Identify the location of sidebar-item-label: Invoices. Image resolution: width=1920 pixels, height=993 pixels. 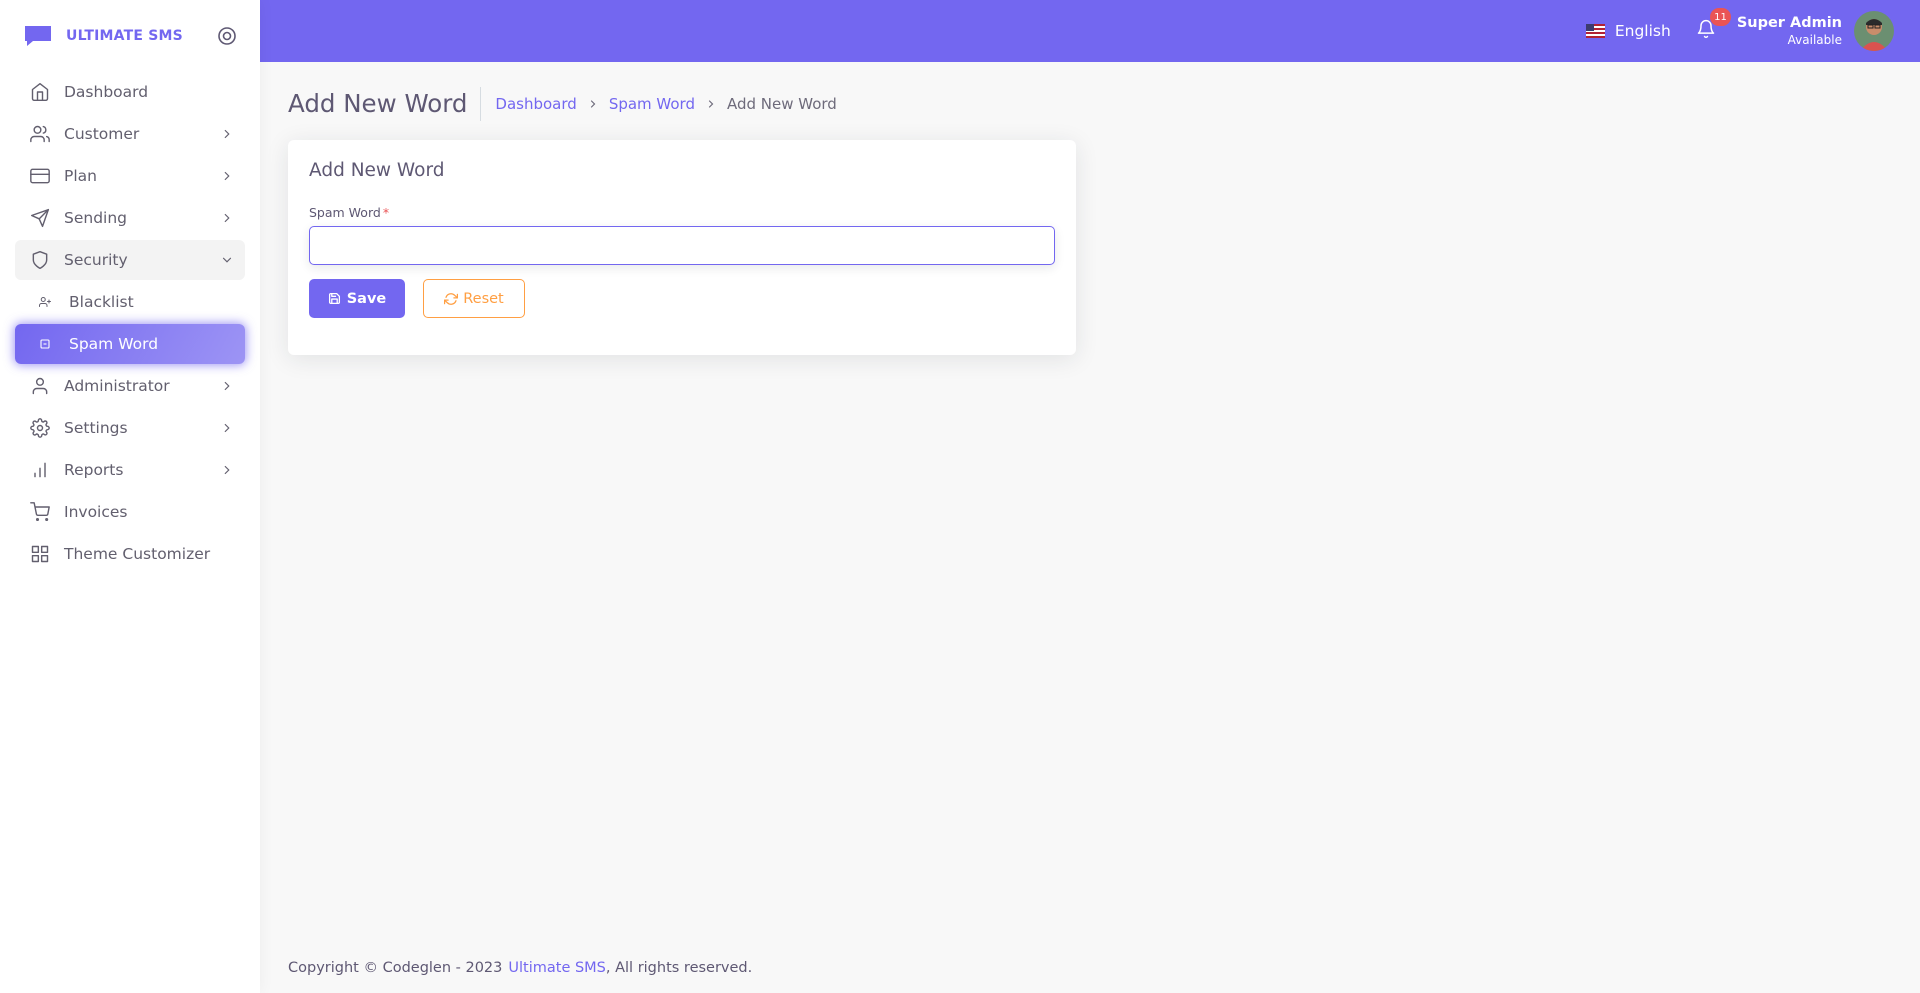
(96, 512).